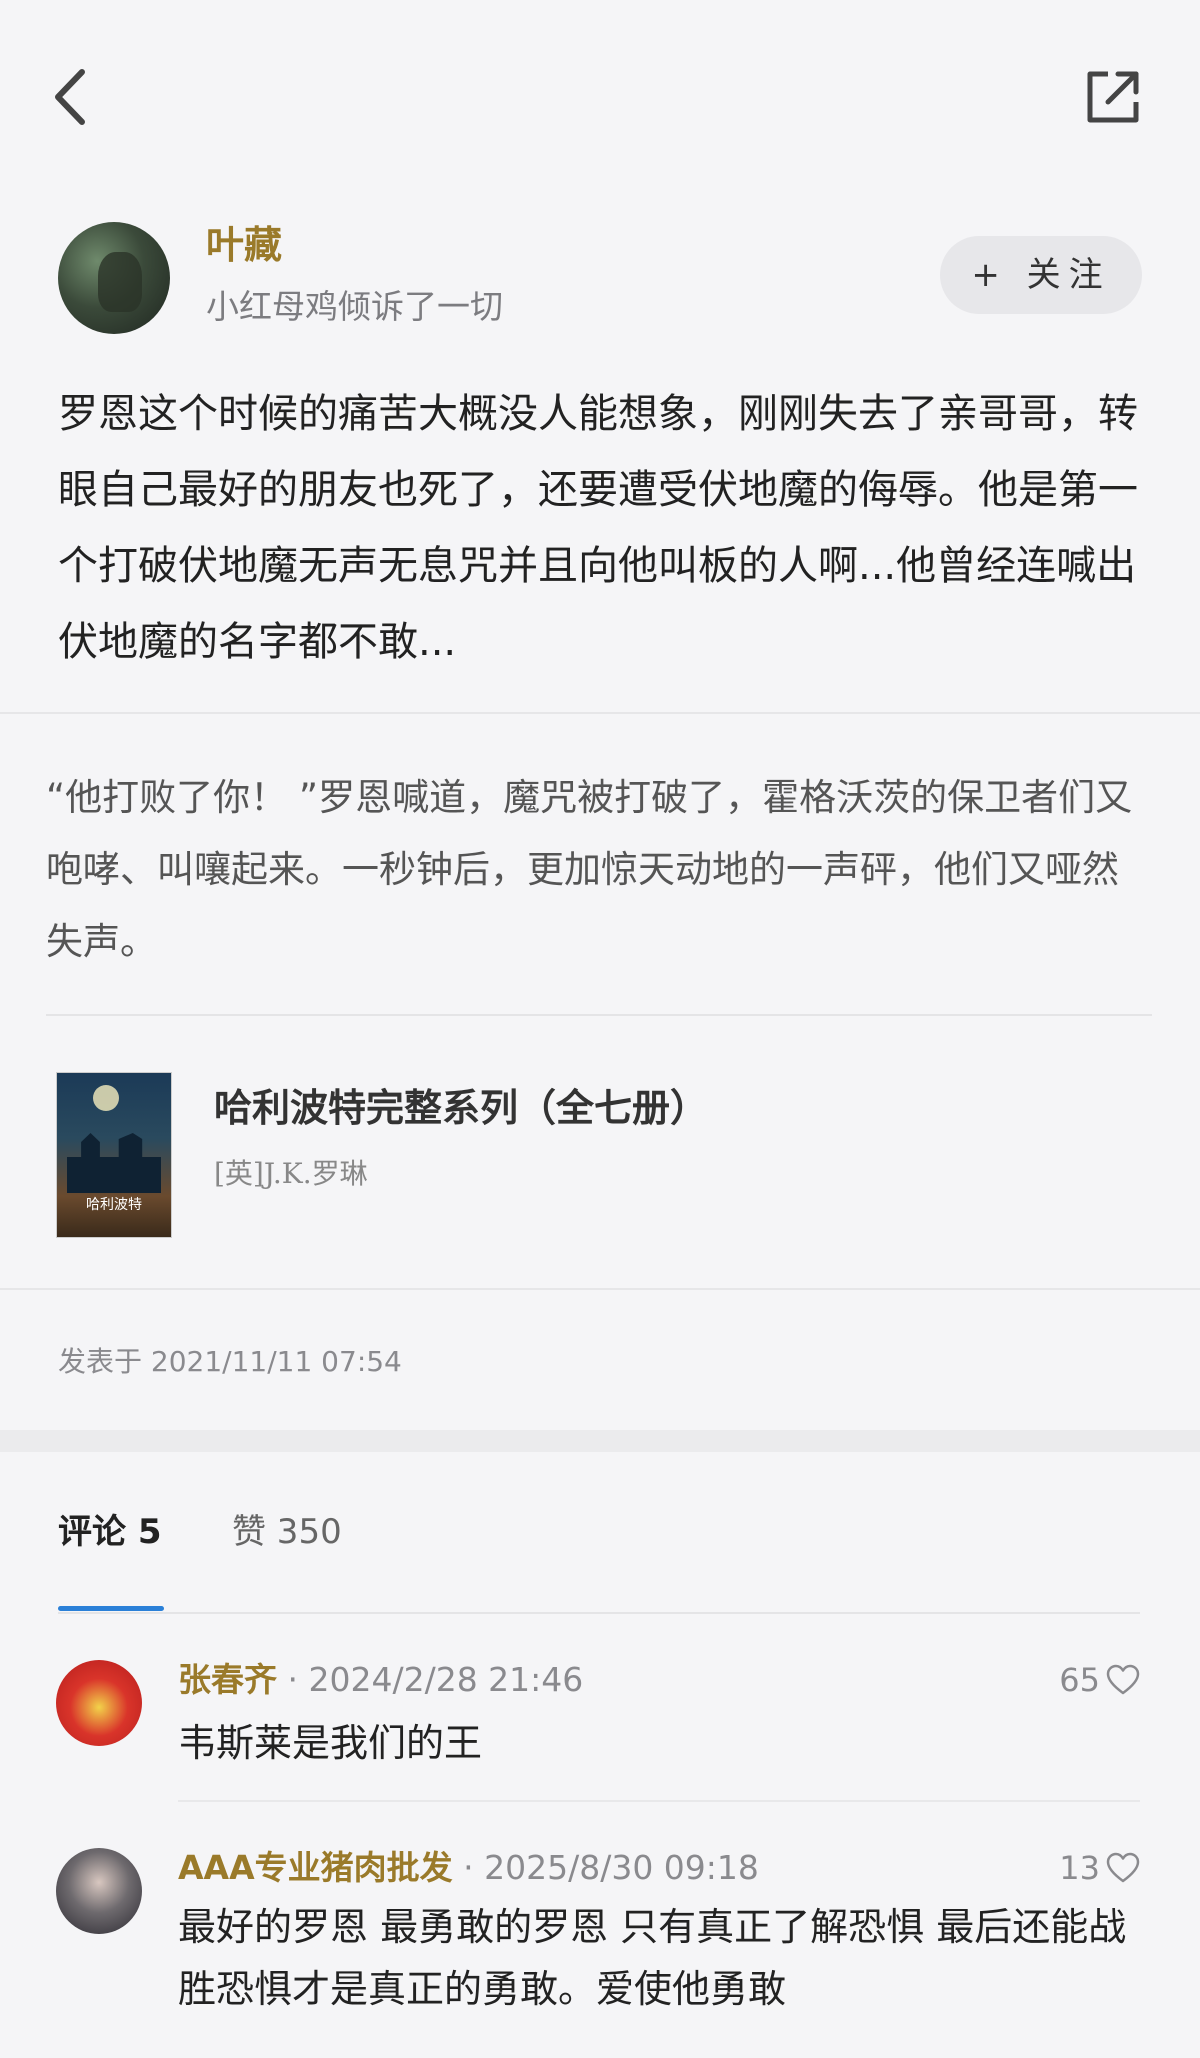  Describe the element at coordinates (354, 306) in the screenshot. I see `author-subtitle: 小红母鸡倾诉了一切` at that location.